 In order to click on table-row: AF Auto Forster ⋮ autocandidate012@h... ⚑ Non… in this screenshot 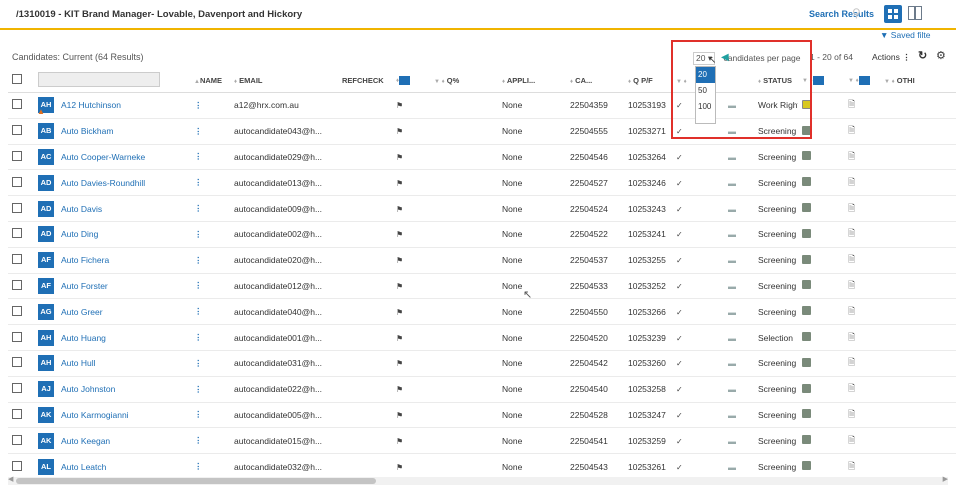, I will do `click(482, 286)`.